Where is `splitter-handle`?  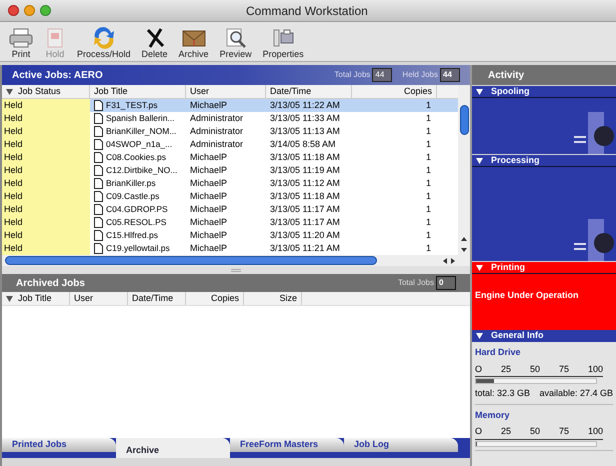 splitter-handle is located at coordinates (236, 270).